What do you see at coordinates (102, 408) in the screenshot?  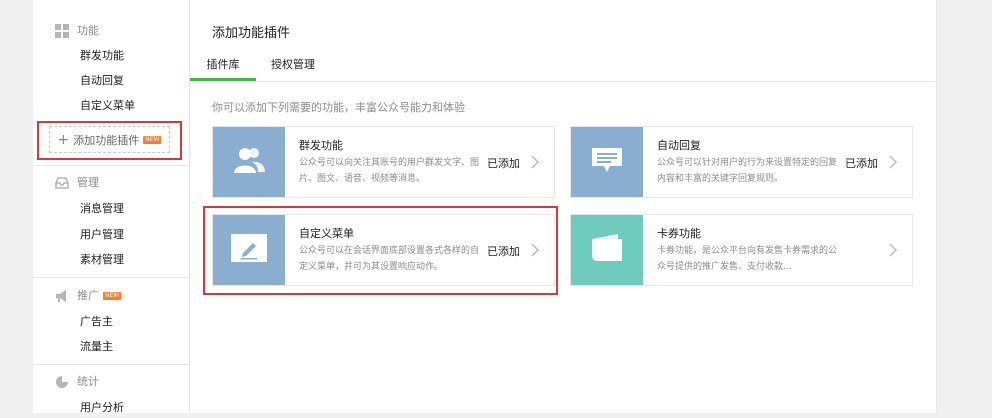 I see `sidebar-item-user-analysis: 用户分析` at bounding box center [102, 408].